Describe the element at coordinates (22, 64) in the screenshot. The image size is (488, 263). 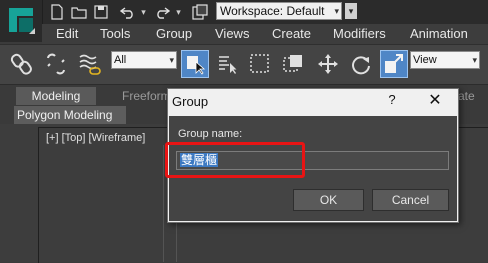
I see `link-icon` at that location.